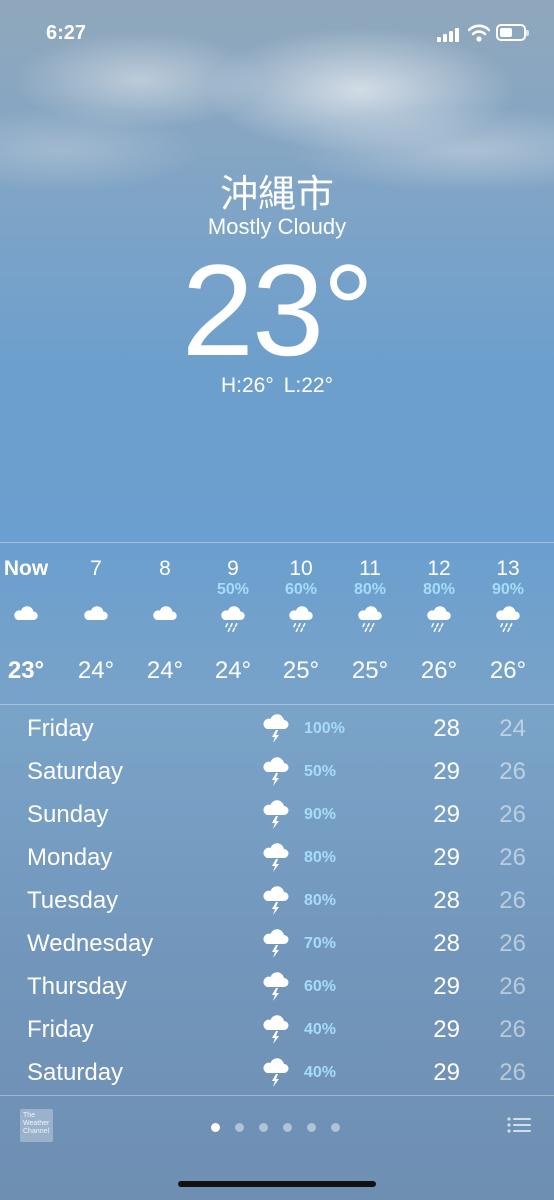 The image size is (554, 1200). What do you see at coordinates (165, 568) in the screenshot?
I see `hourly-time: 8` at bounding box center [165, 568].